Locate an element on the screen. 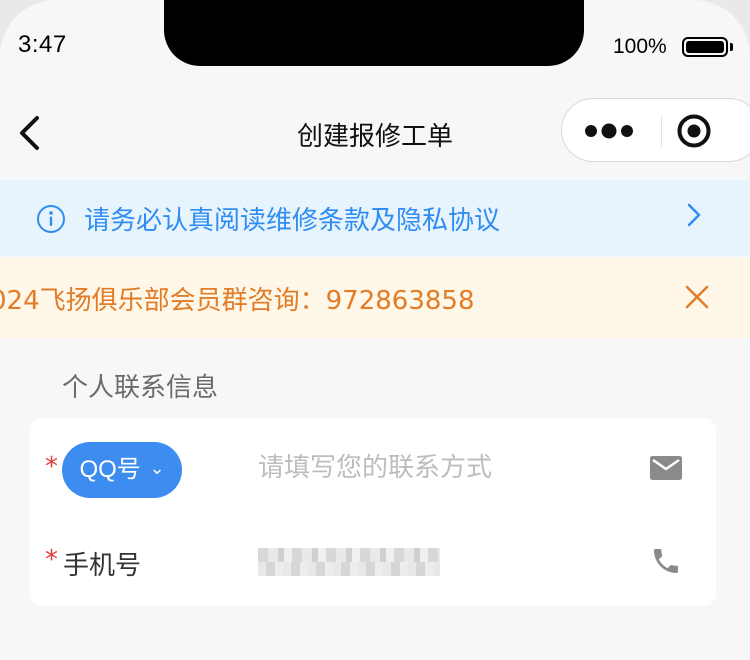 The width and height of the screenshot is (750, 660). contact-type-label: QQ号 is located at coordinates (110, 469).